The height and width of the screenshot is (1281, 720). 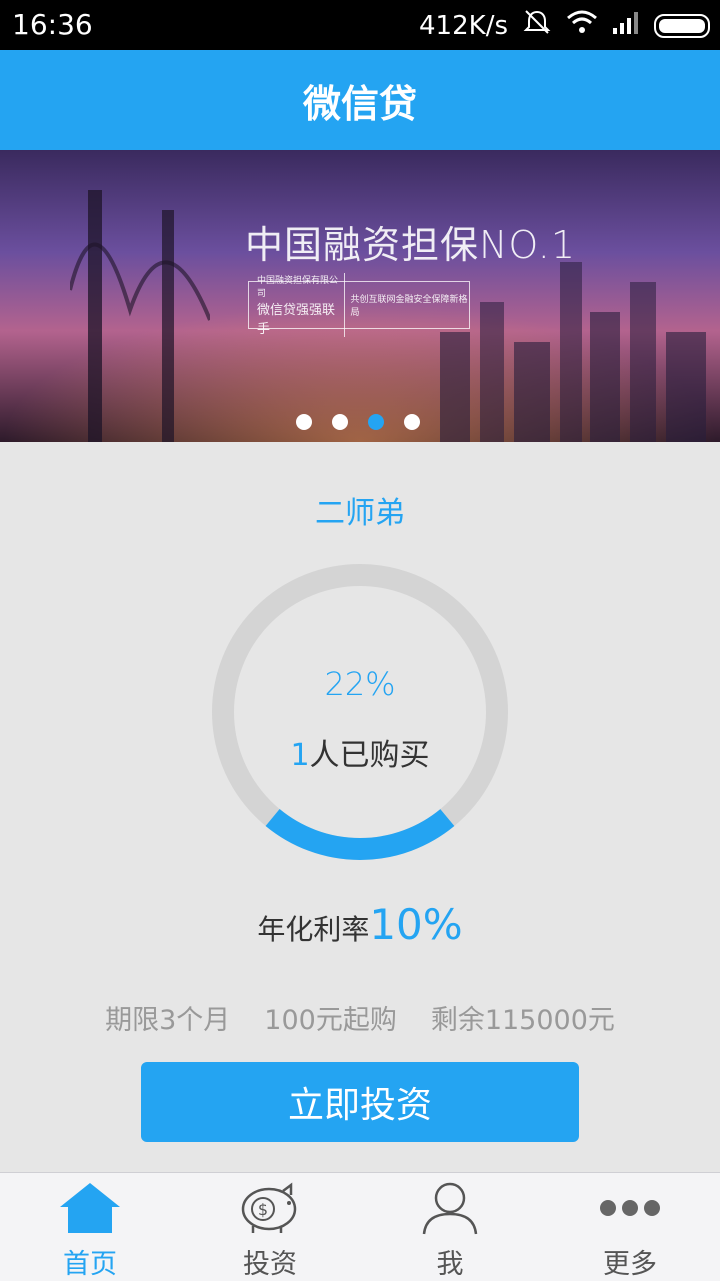 I want to click on banner-box-line1: 中国融资担保有限公司, so click(x=298, y=287).